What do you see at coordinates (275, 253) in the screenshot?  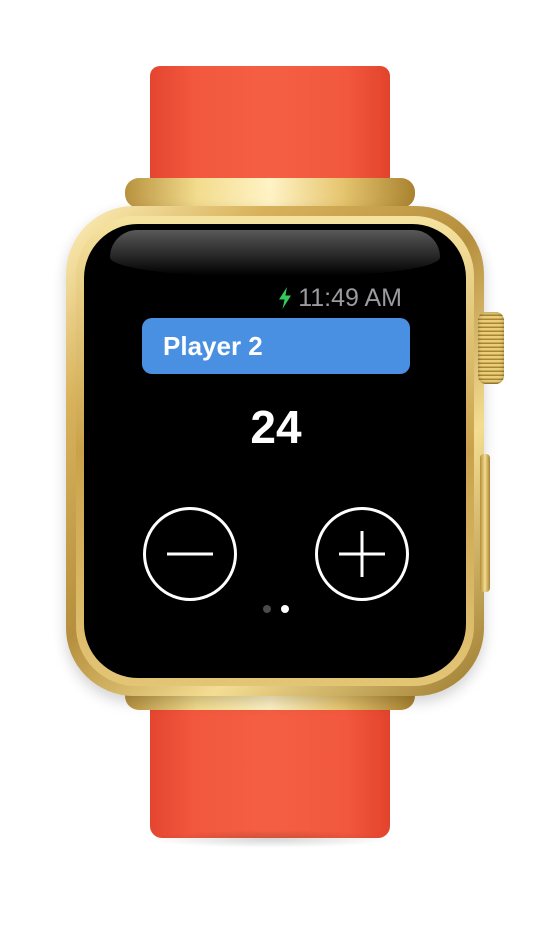 I see `glass-reflection` at bounding box center [275, 253].